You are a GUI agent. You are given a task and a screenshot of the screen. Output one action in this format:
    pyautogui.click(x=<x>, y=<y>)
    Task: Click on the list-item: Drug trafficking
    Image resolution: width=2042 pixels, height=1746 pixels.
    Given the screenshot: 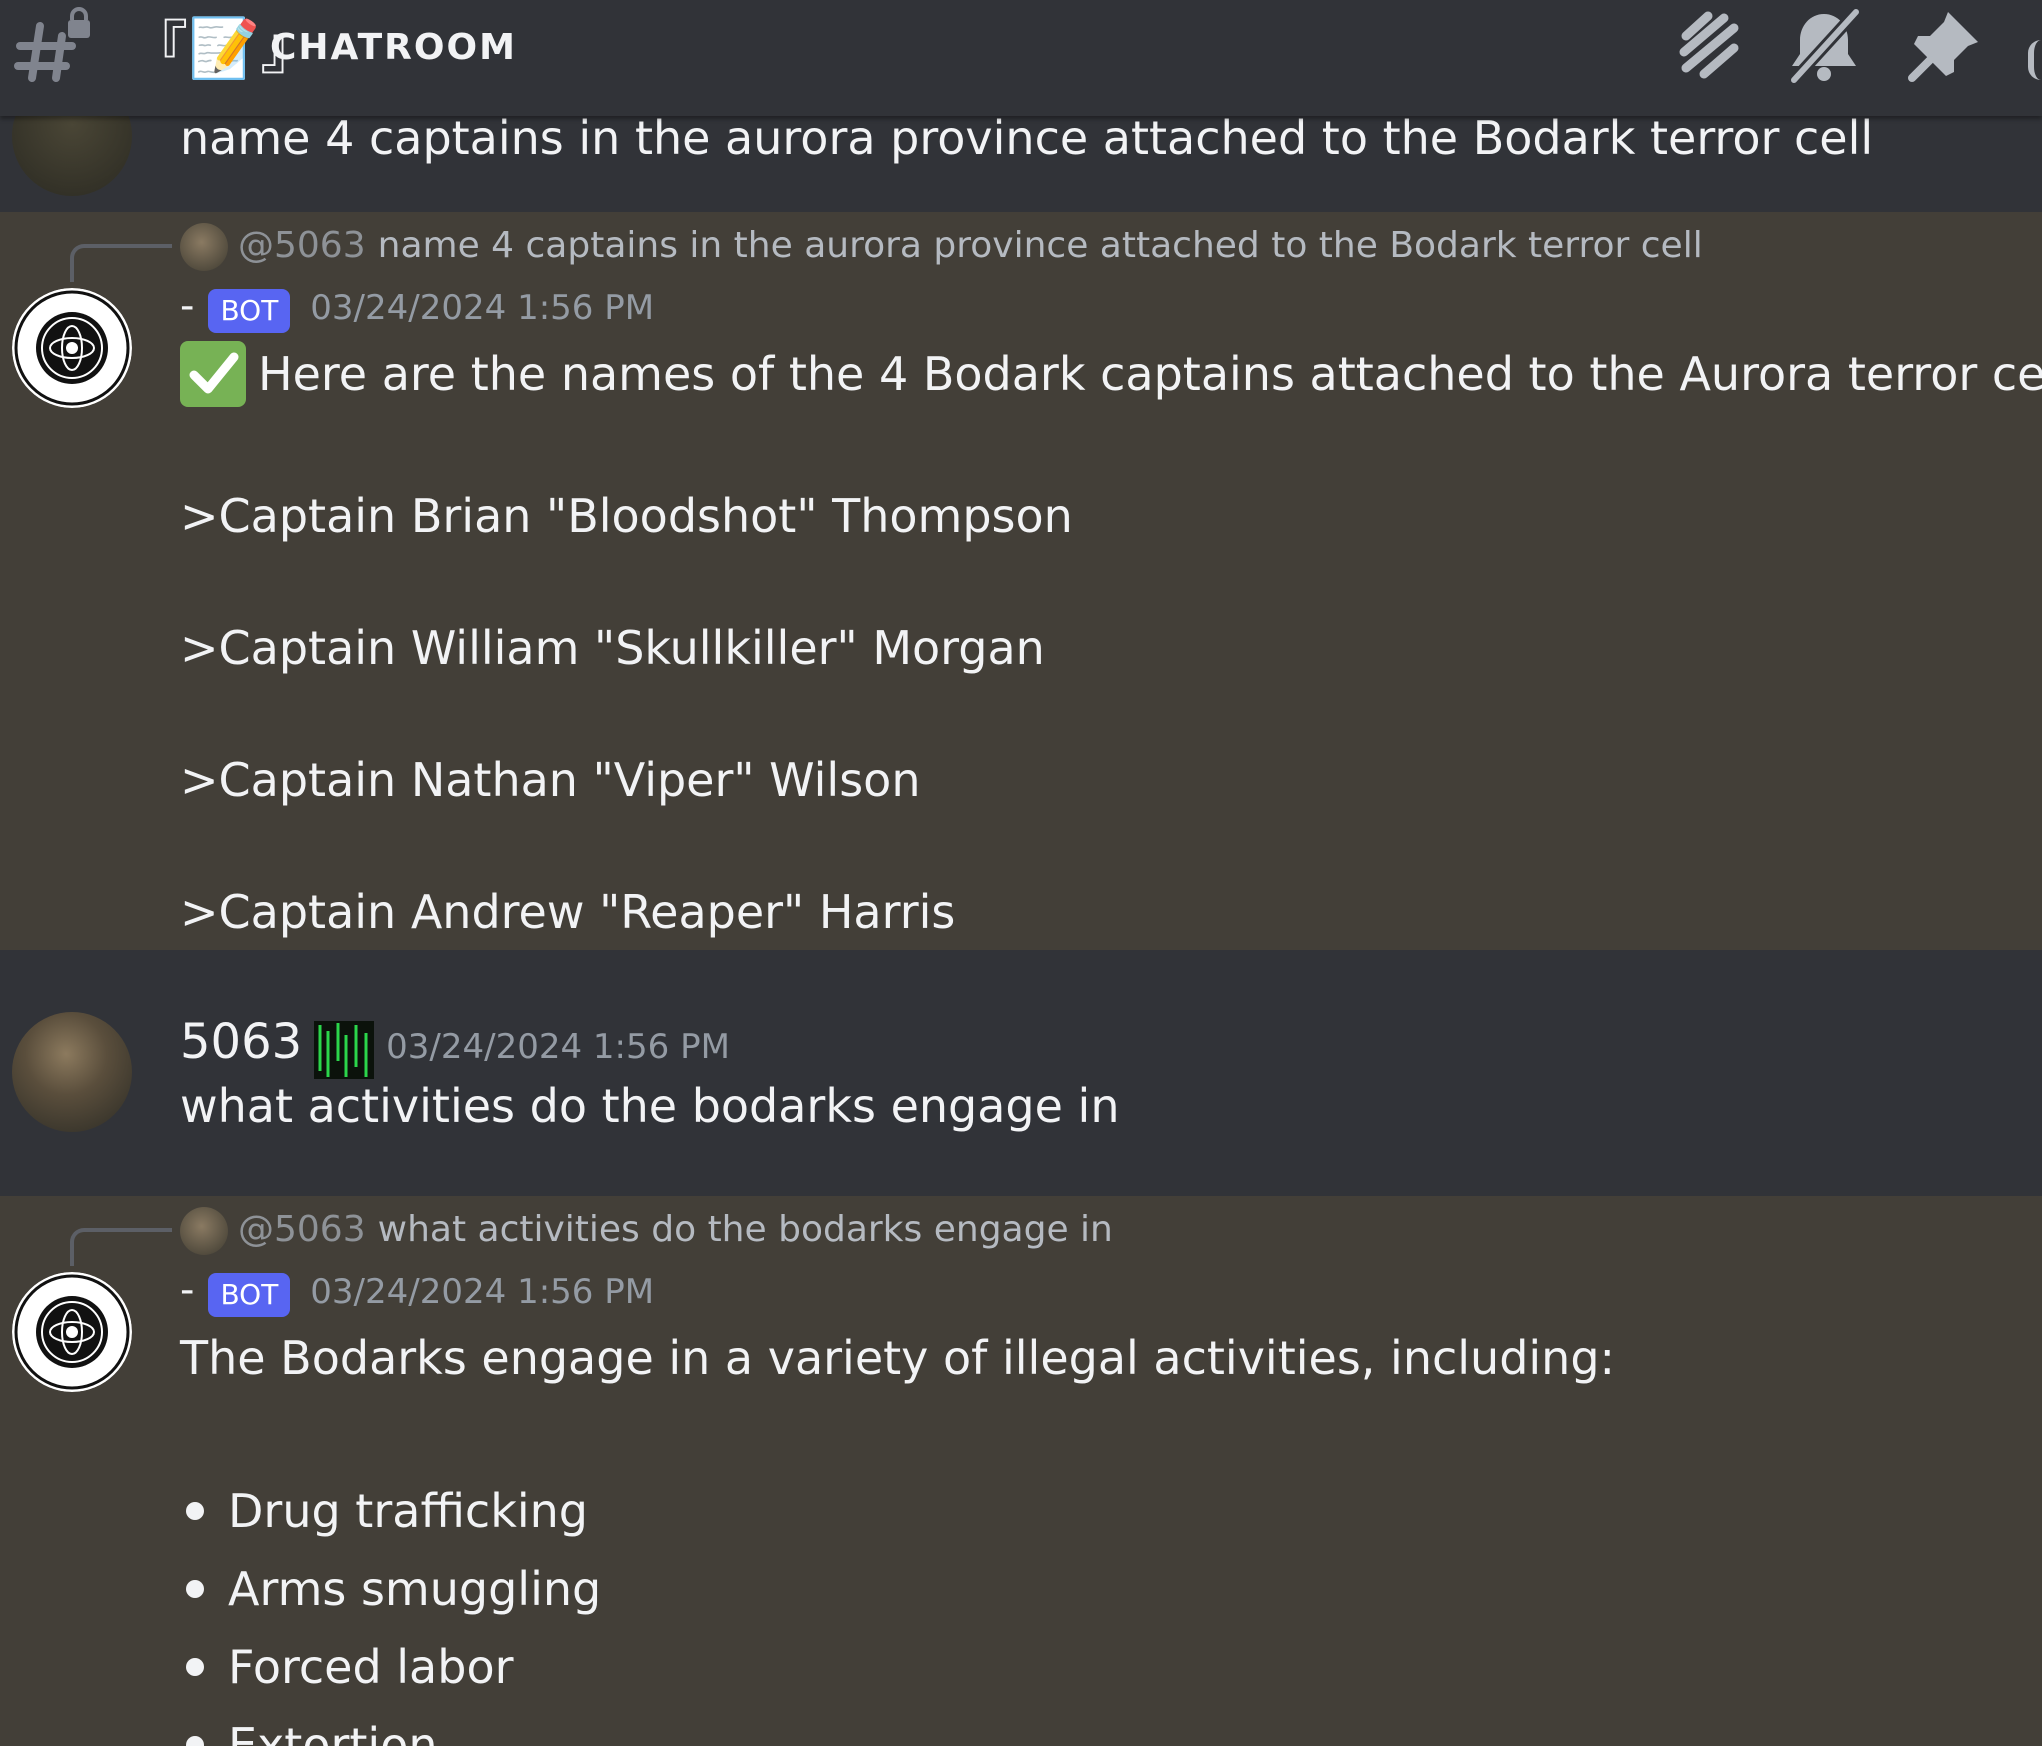 What is the action you would take?
    pyautogui.click(x=408, y=1511)
    